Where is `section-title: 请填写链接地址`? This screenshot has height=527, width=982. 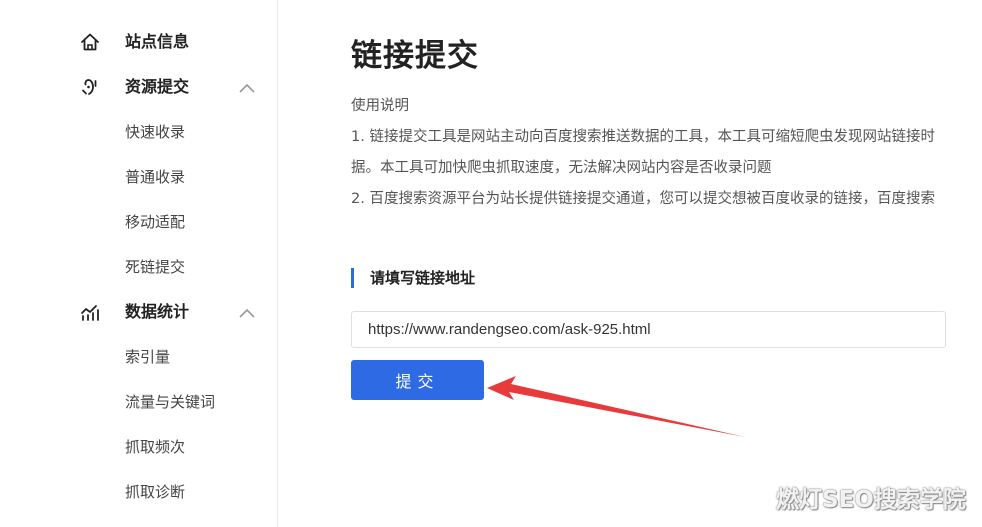 section-title: 请填写链接地址 is located at coordinates (413, 278).